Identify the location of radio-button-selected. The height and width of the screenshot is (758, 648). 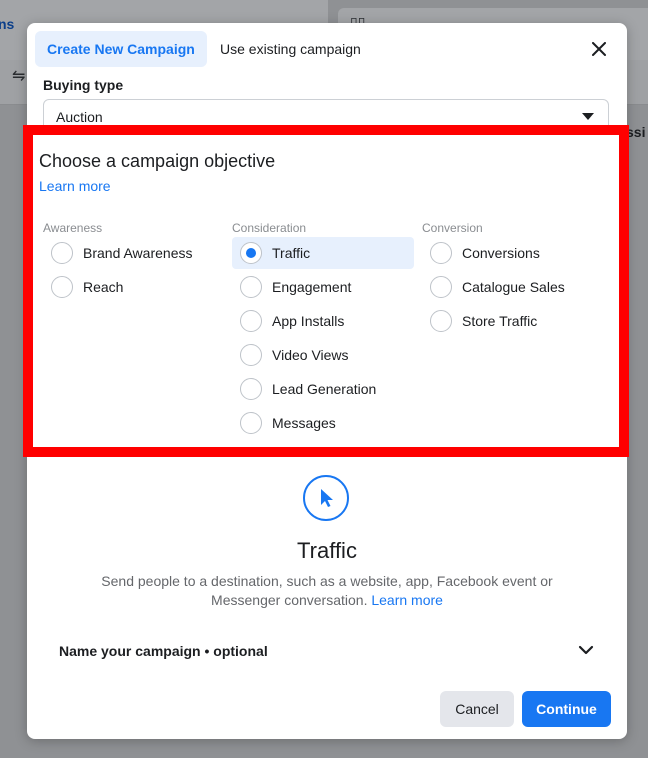
(251, 253).